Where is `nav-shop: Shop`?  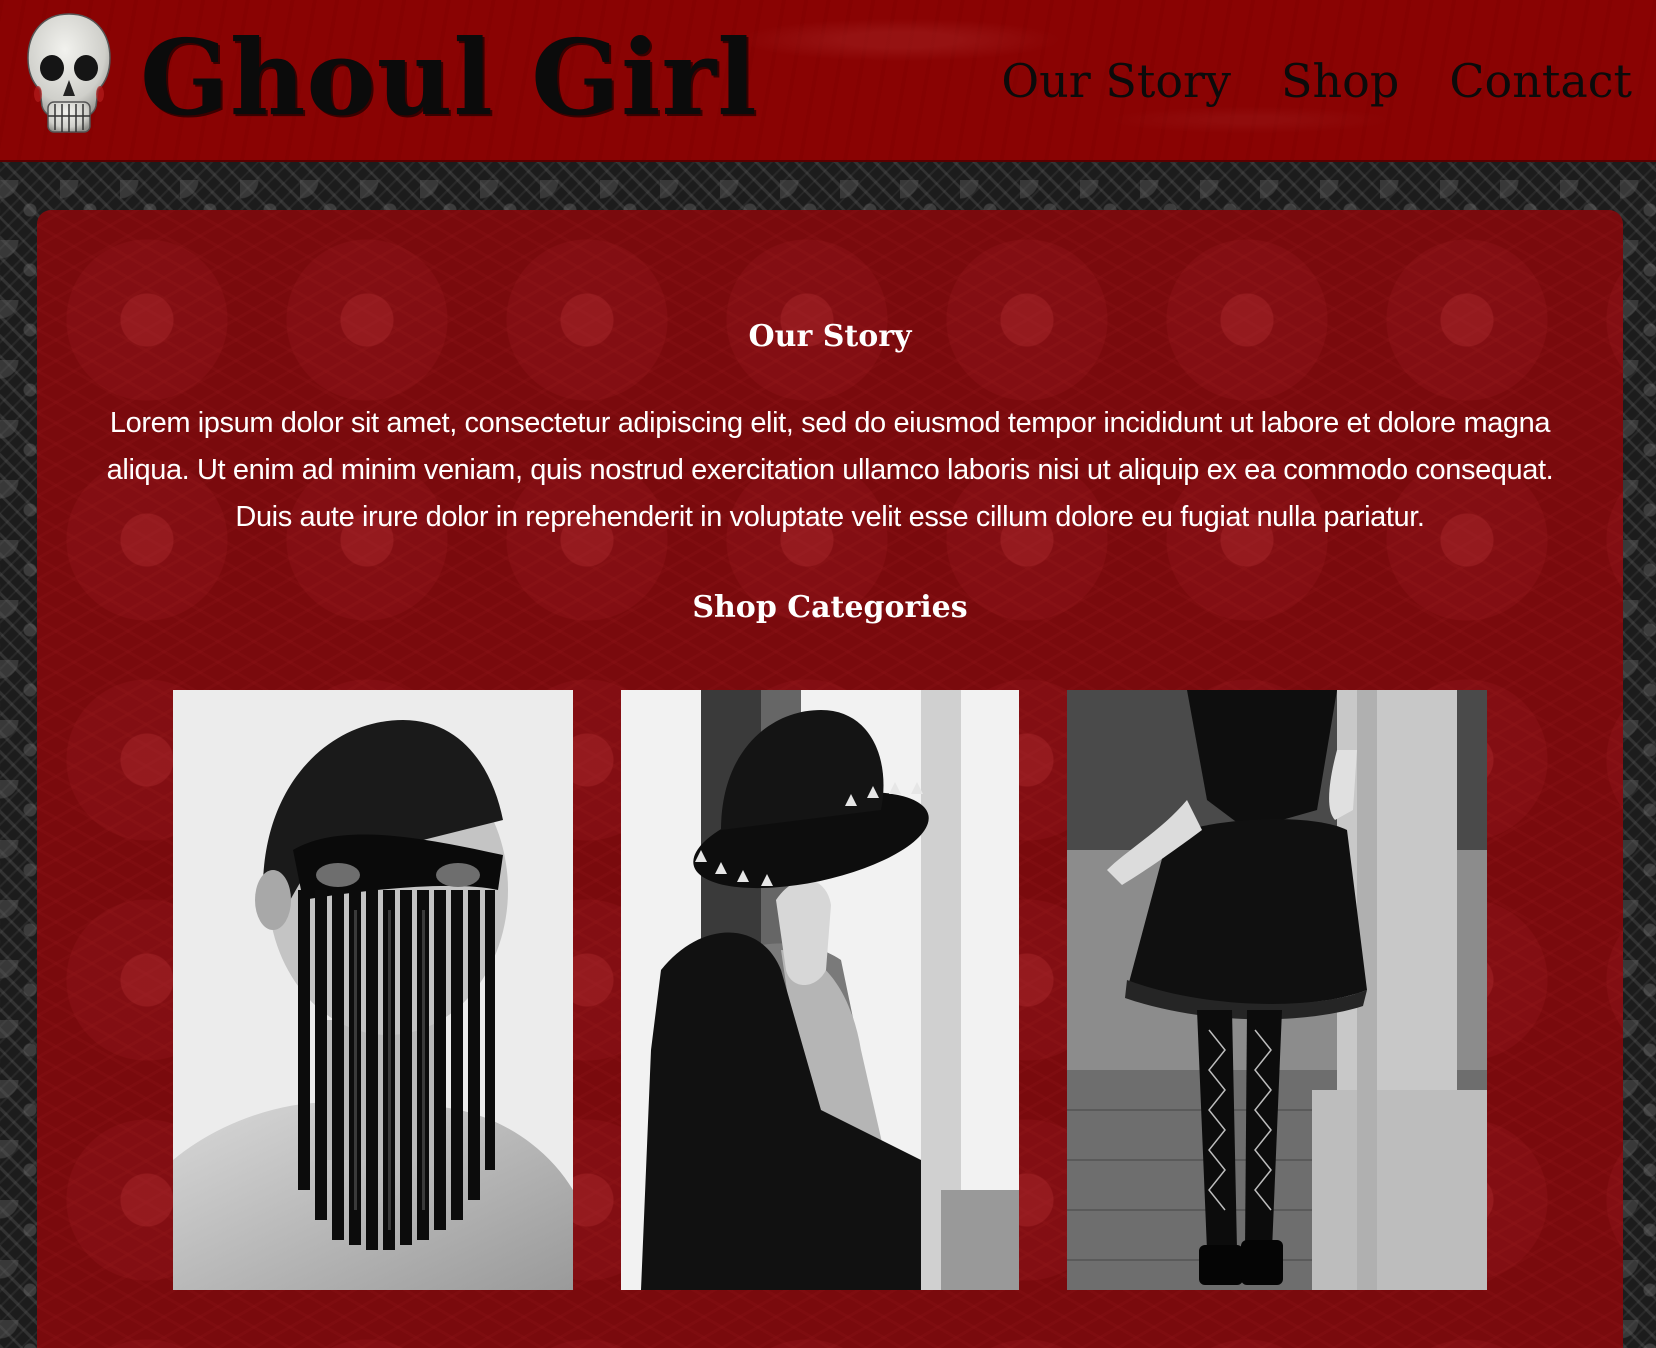
nav-shop: Shop is located at coordinates (1340, 81).